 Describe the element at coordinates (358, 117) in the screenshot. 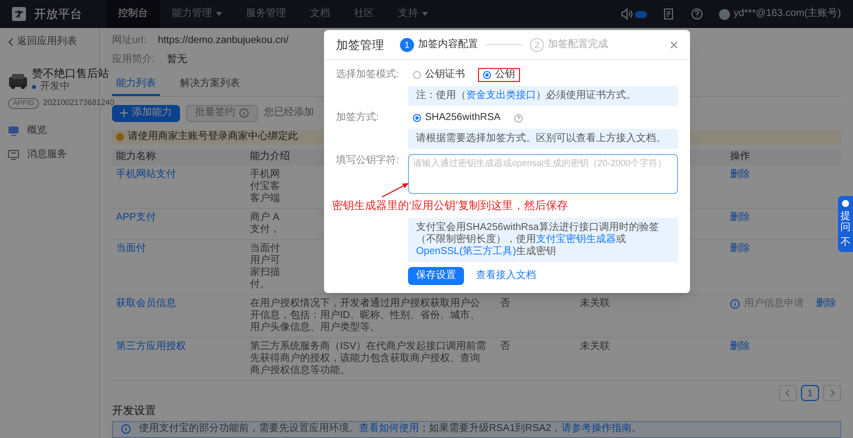

I see `field-label: 加签方式:` at that location.